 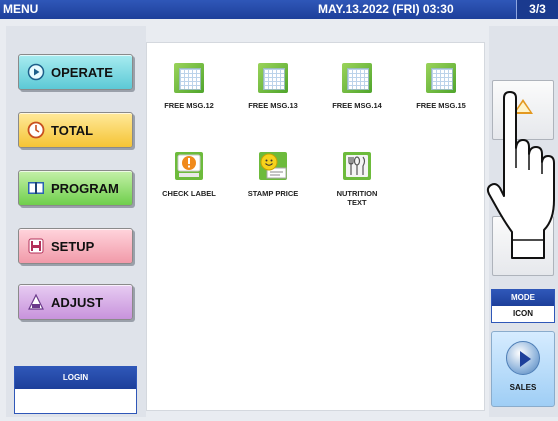 What do you see at coordinates (273, 166) in the screenshot?
I see `smiley-stamp-icon` at bounding box center [273, 166].